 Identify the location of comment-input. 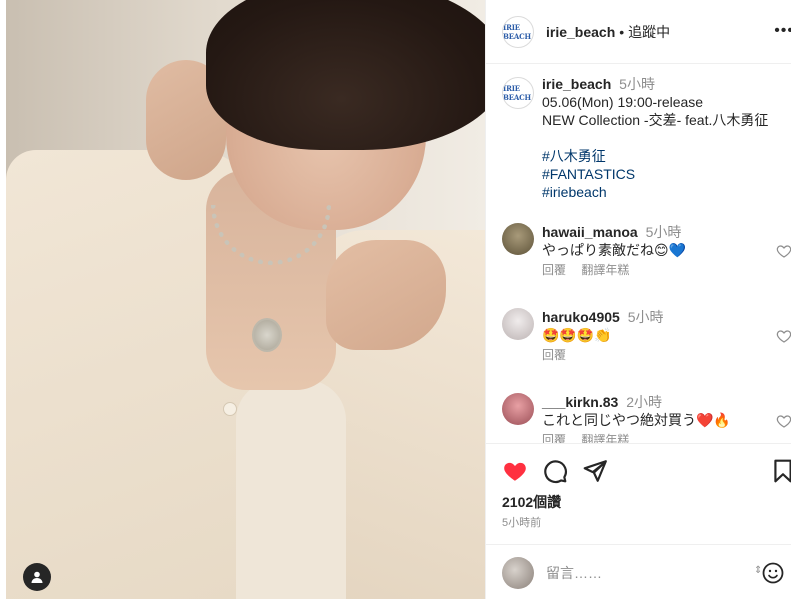
(646, 573).